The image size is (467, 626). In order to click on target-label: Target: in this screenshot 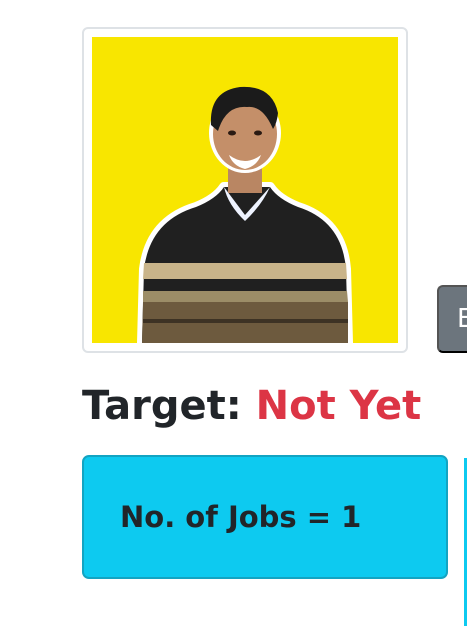, I will do `click(169, 406)`.